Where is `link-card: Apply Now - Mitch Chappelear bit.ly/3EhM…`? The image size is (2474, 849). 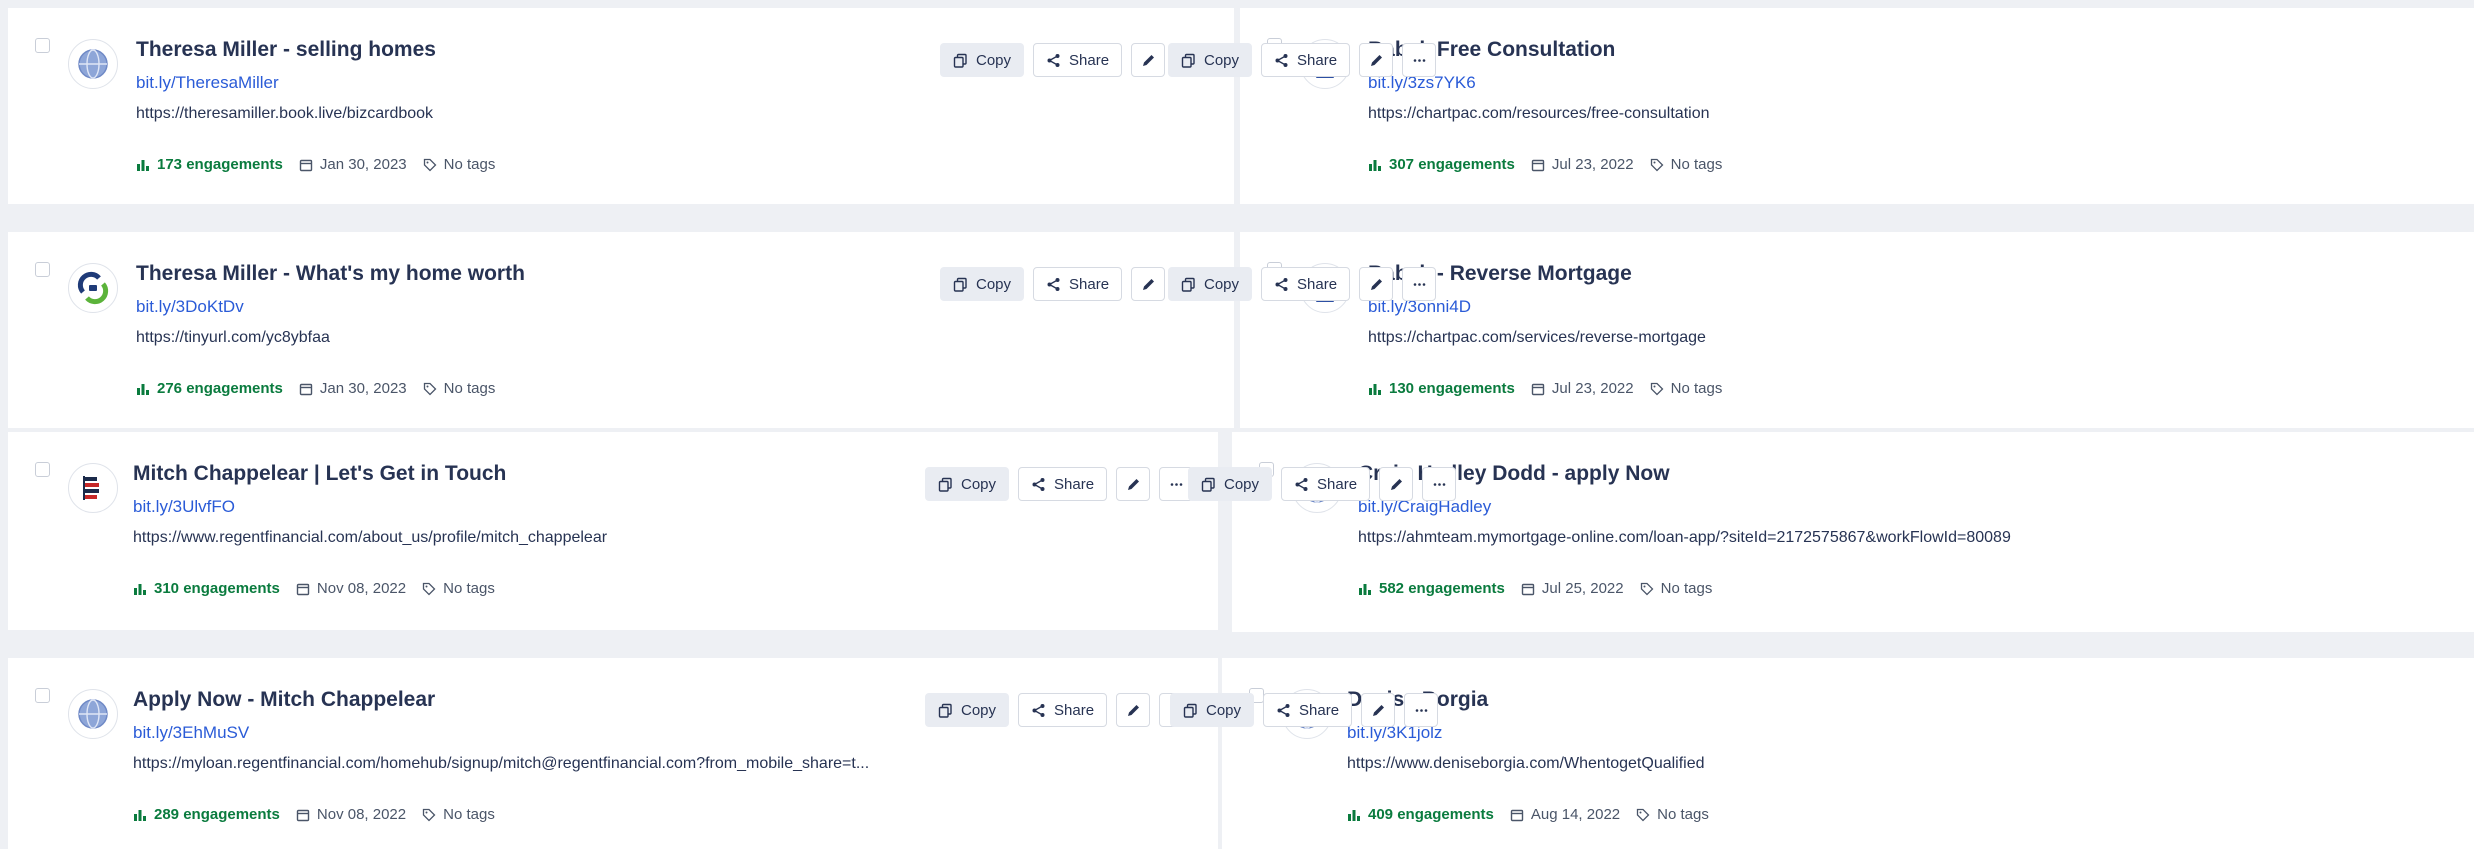 link-card: Apply Now - Mitch Chappelear bit.ly/3EhM… is located at coordinates (613, 753).